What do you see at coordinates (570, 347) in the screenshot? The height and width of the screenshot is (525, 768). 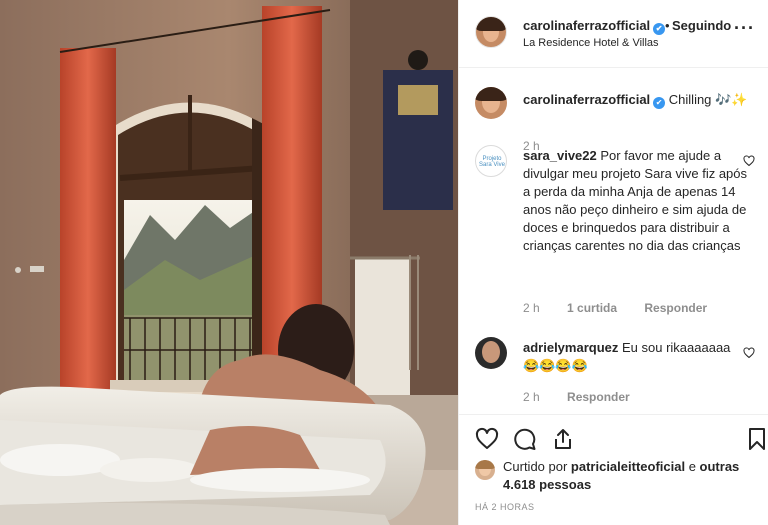 I see `comment-username: adrielymarquez` at bounding box center [570, 347].